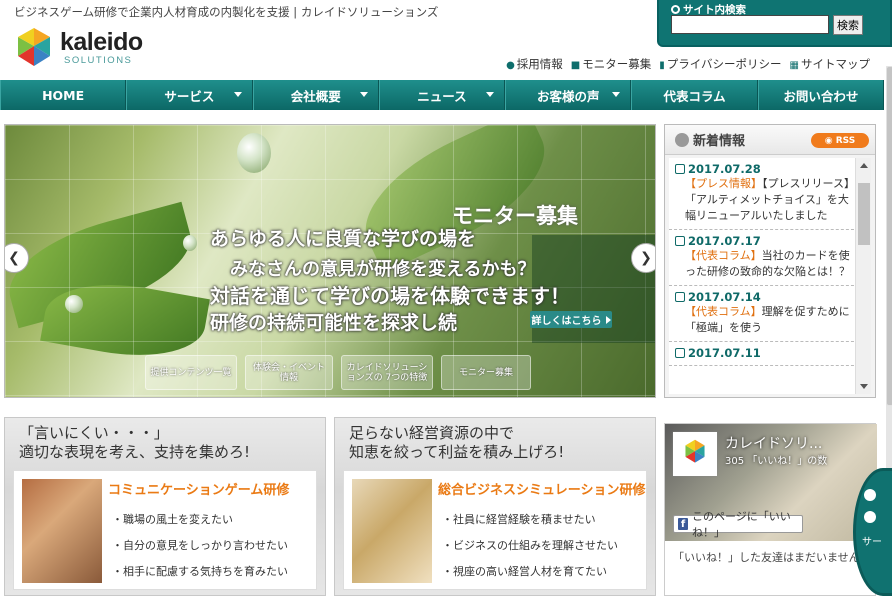 The height and width of the screenshot is (596, 892). What do you see at coordinates (191, 372) in the screenshot?
I see `slider-thumb-contents: 提供コンテンツ一覧` at bounding box center [191, 372].